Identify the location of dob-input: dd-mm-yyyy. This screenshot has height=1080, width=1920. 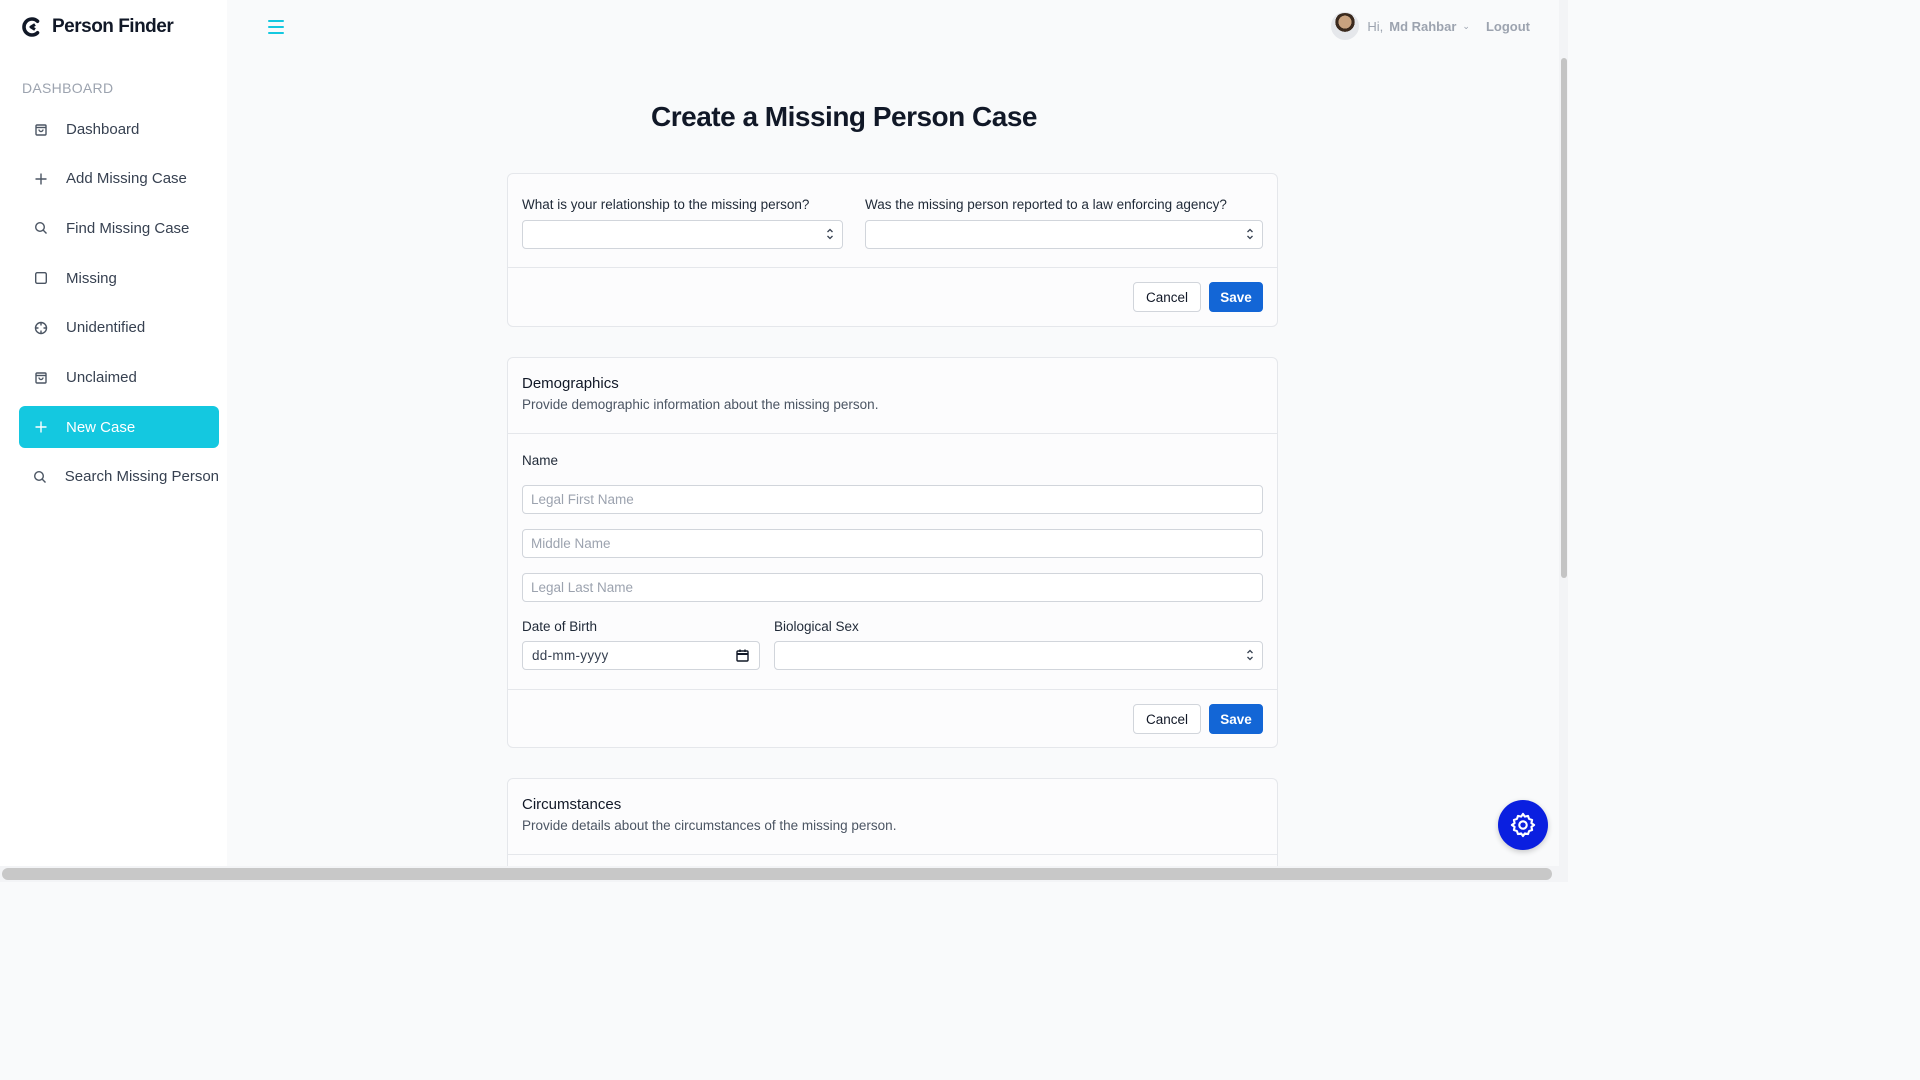
(641, 655).